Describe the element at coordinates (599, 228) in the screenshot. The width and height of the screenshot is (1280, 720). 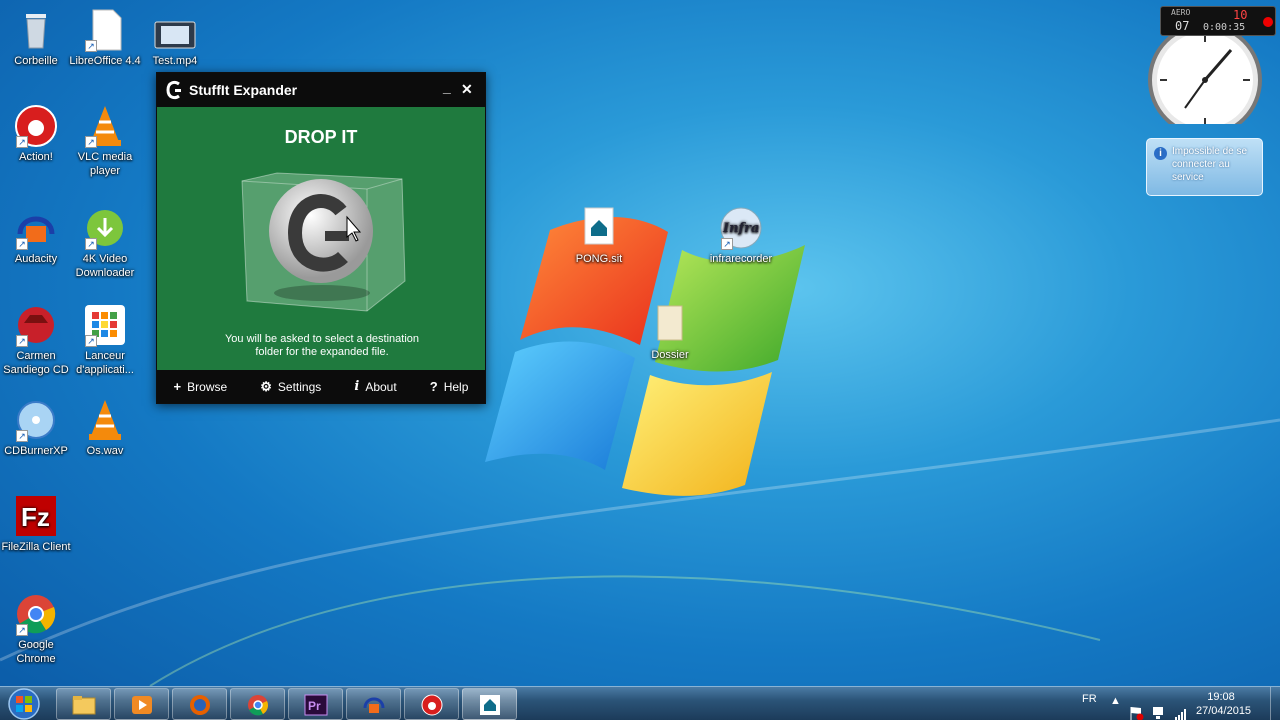
I see `stuffit-archive-icon` at that location.